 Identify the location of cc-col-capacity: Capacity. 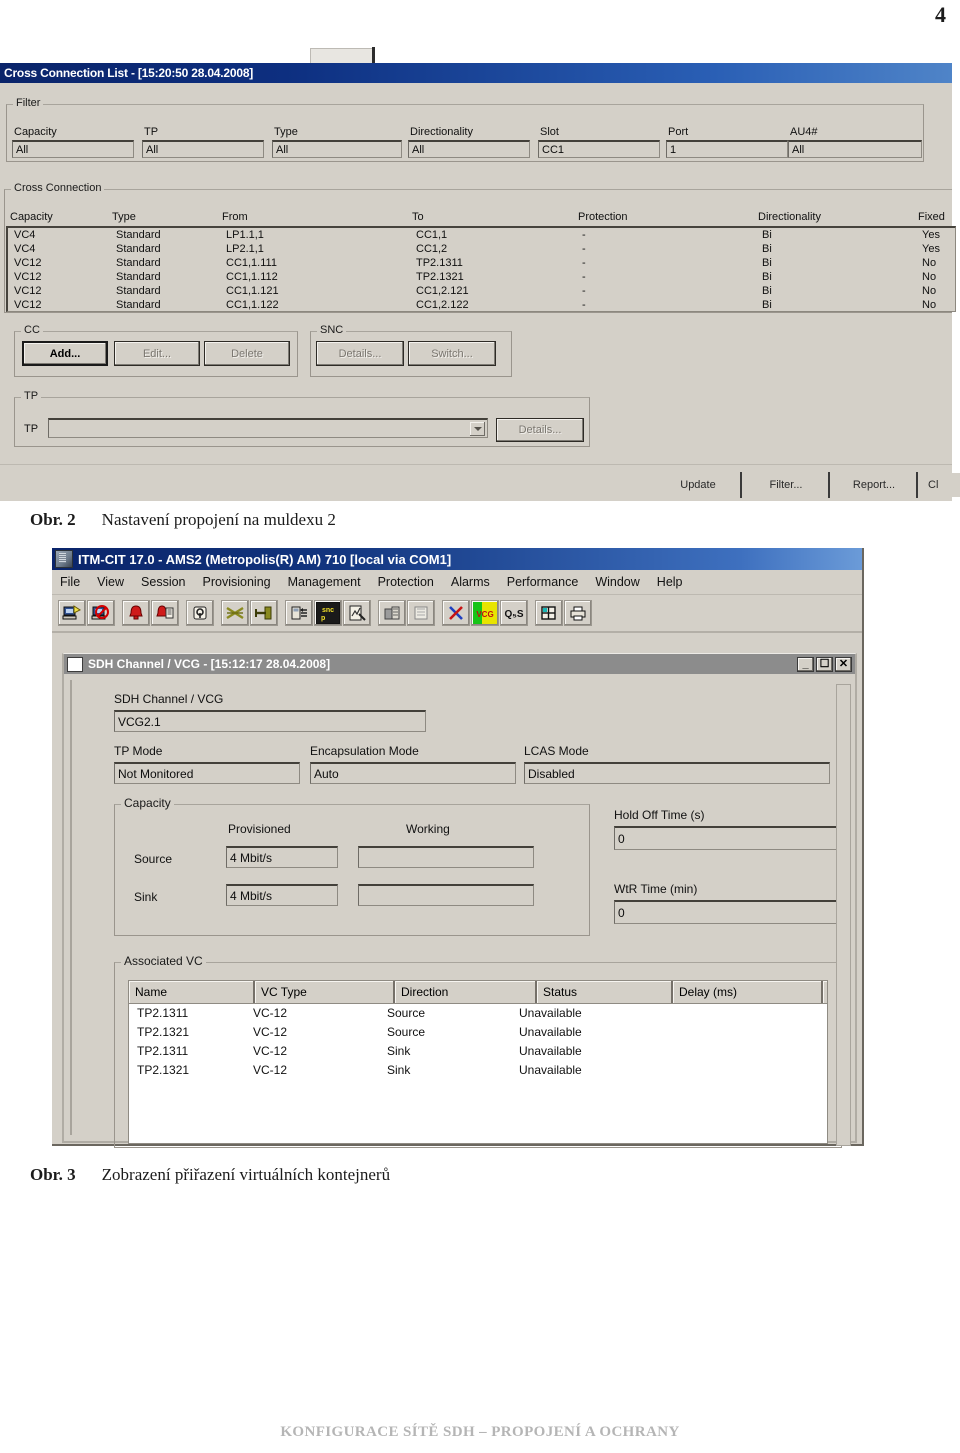
(31, 217).